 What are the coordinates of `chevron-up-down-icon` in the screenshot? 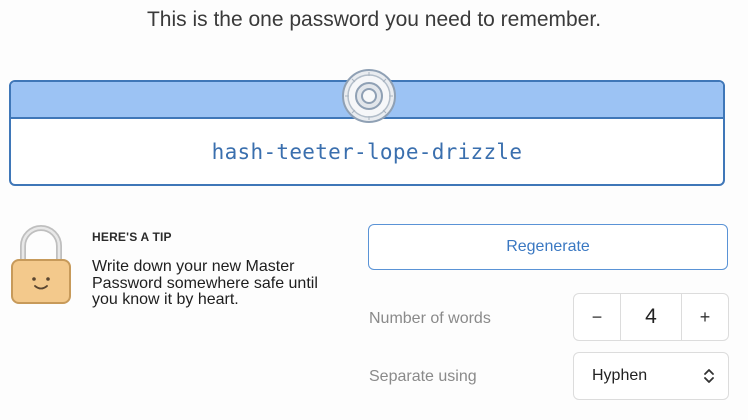 It's located at (709, 376).